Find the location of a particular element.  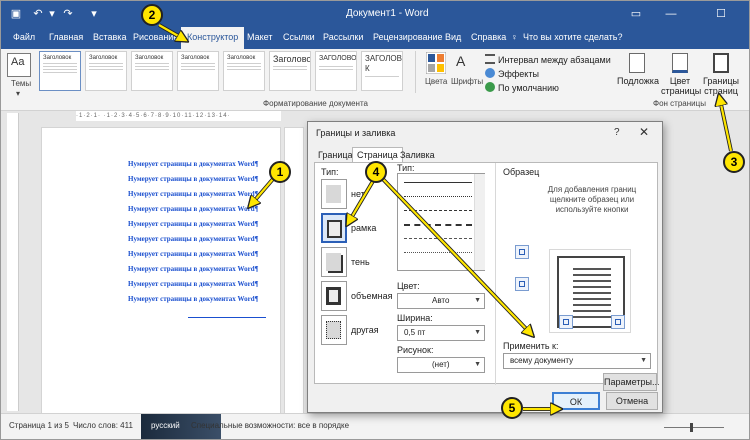

undo-icon: ↶ is located at coordinates (38, 14).